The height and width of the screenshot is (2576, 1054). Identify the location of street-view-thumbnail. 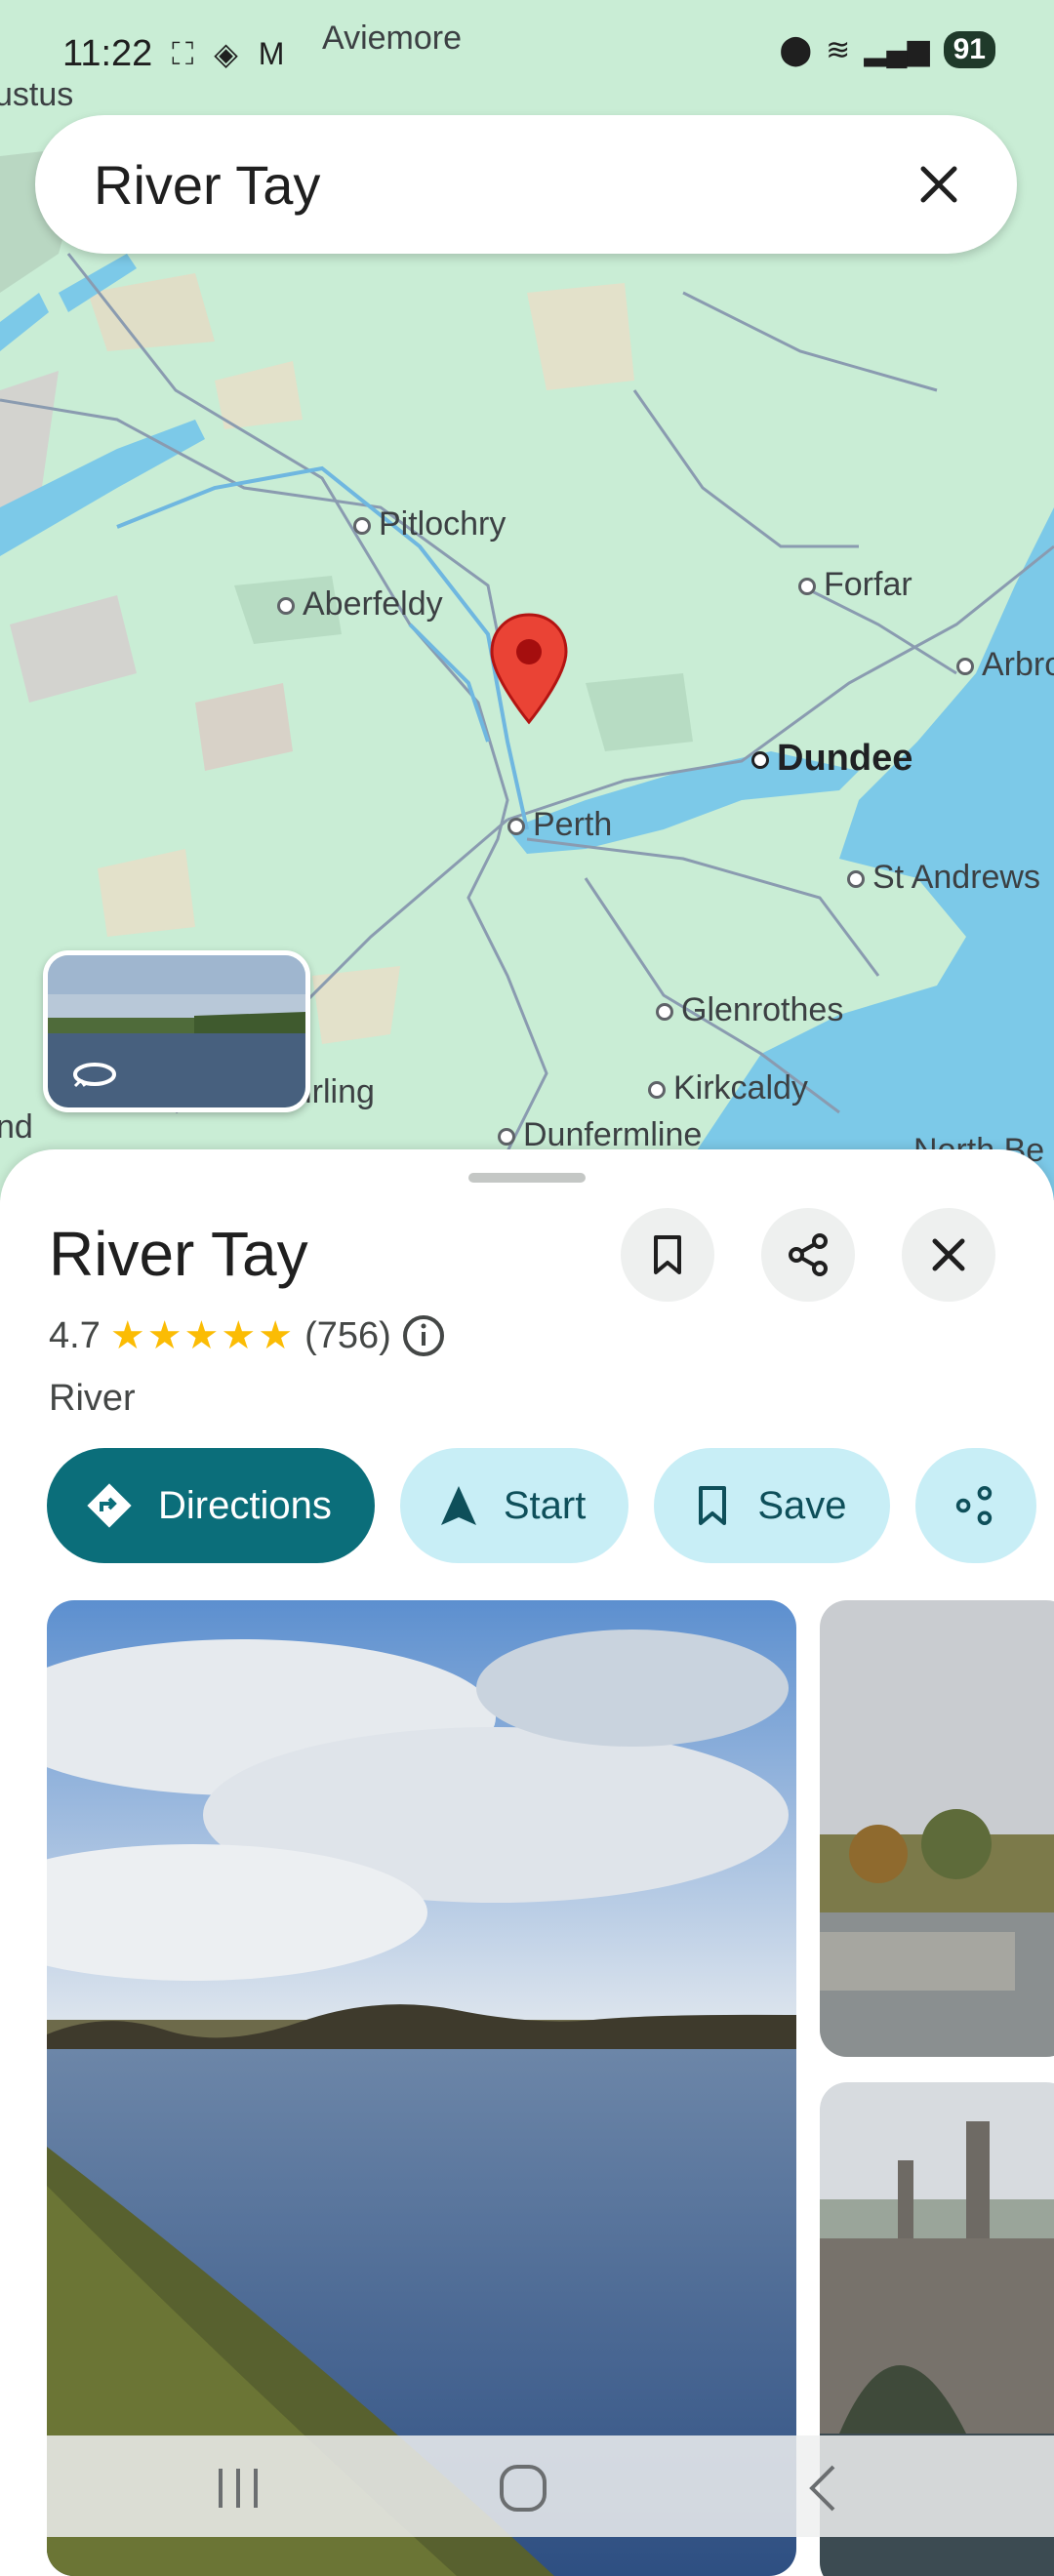
(176, 1031).